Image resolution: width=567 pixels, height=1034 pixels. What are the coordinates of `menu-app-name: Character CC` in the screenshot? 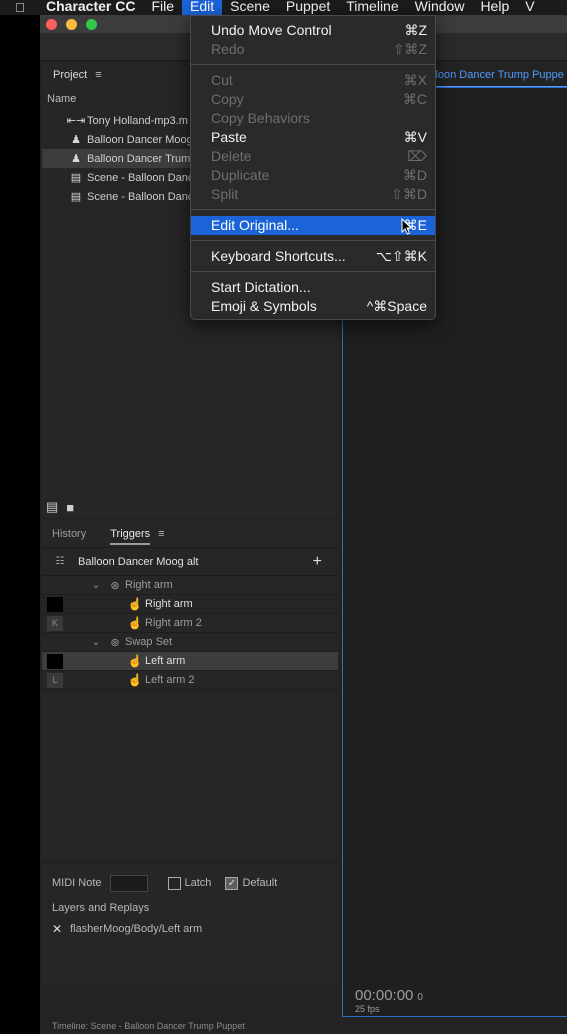 It's located at (91, 7).